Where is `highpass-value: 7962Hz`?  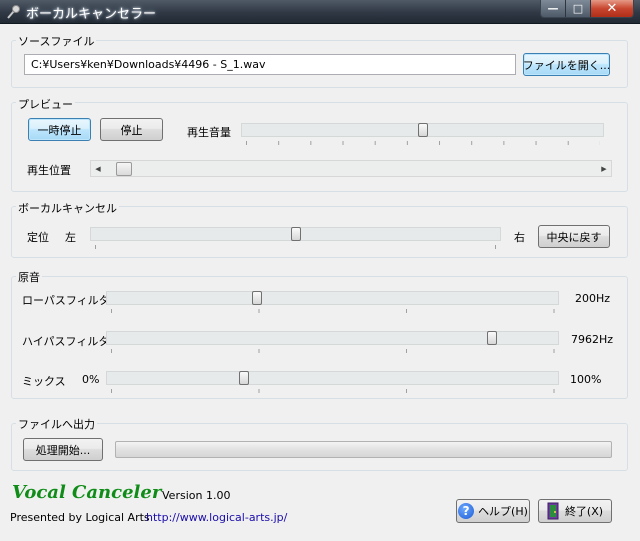
highpass-value: 7962Hz is located at coordinates (592, 339).